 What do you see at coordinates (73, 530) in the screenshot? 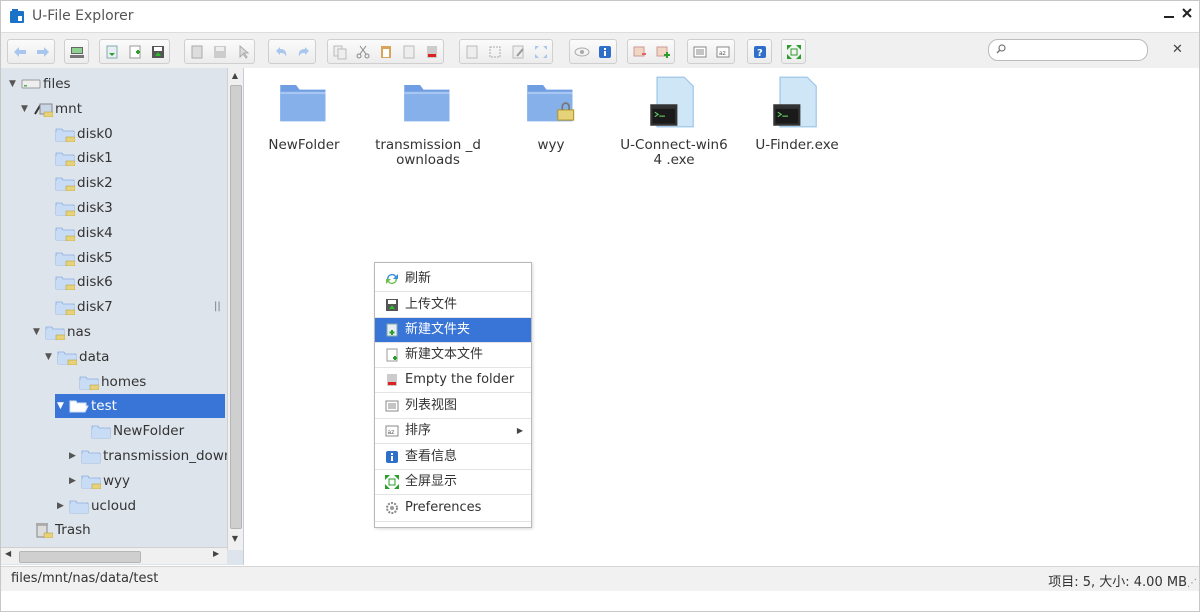
I see `tree-item-label: Trash` at bounding box center [73, 530].